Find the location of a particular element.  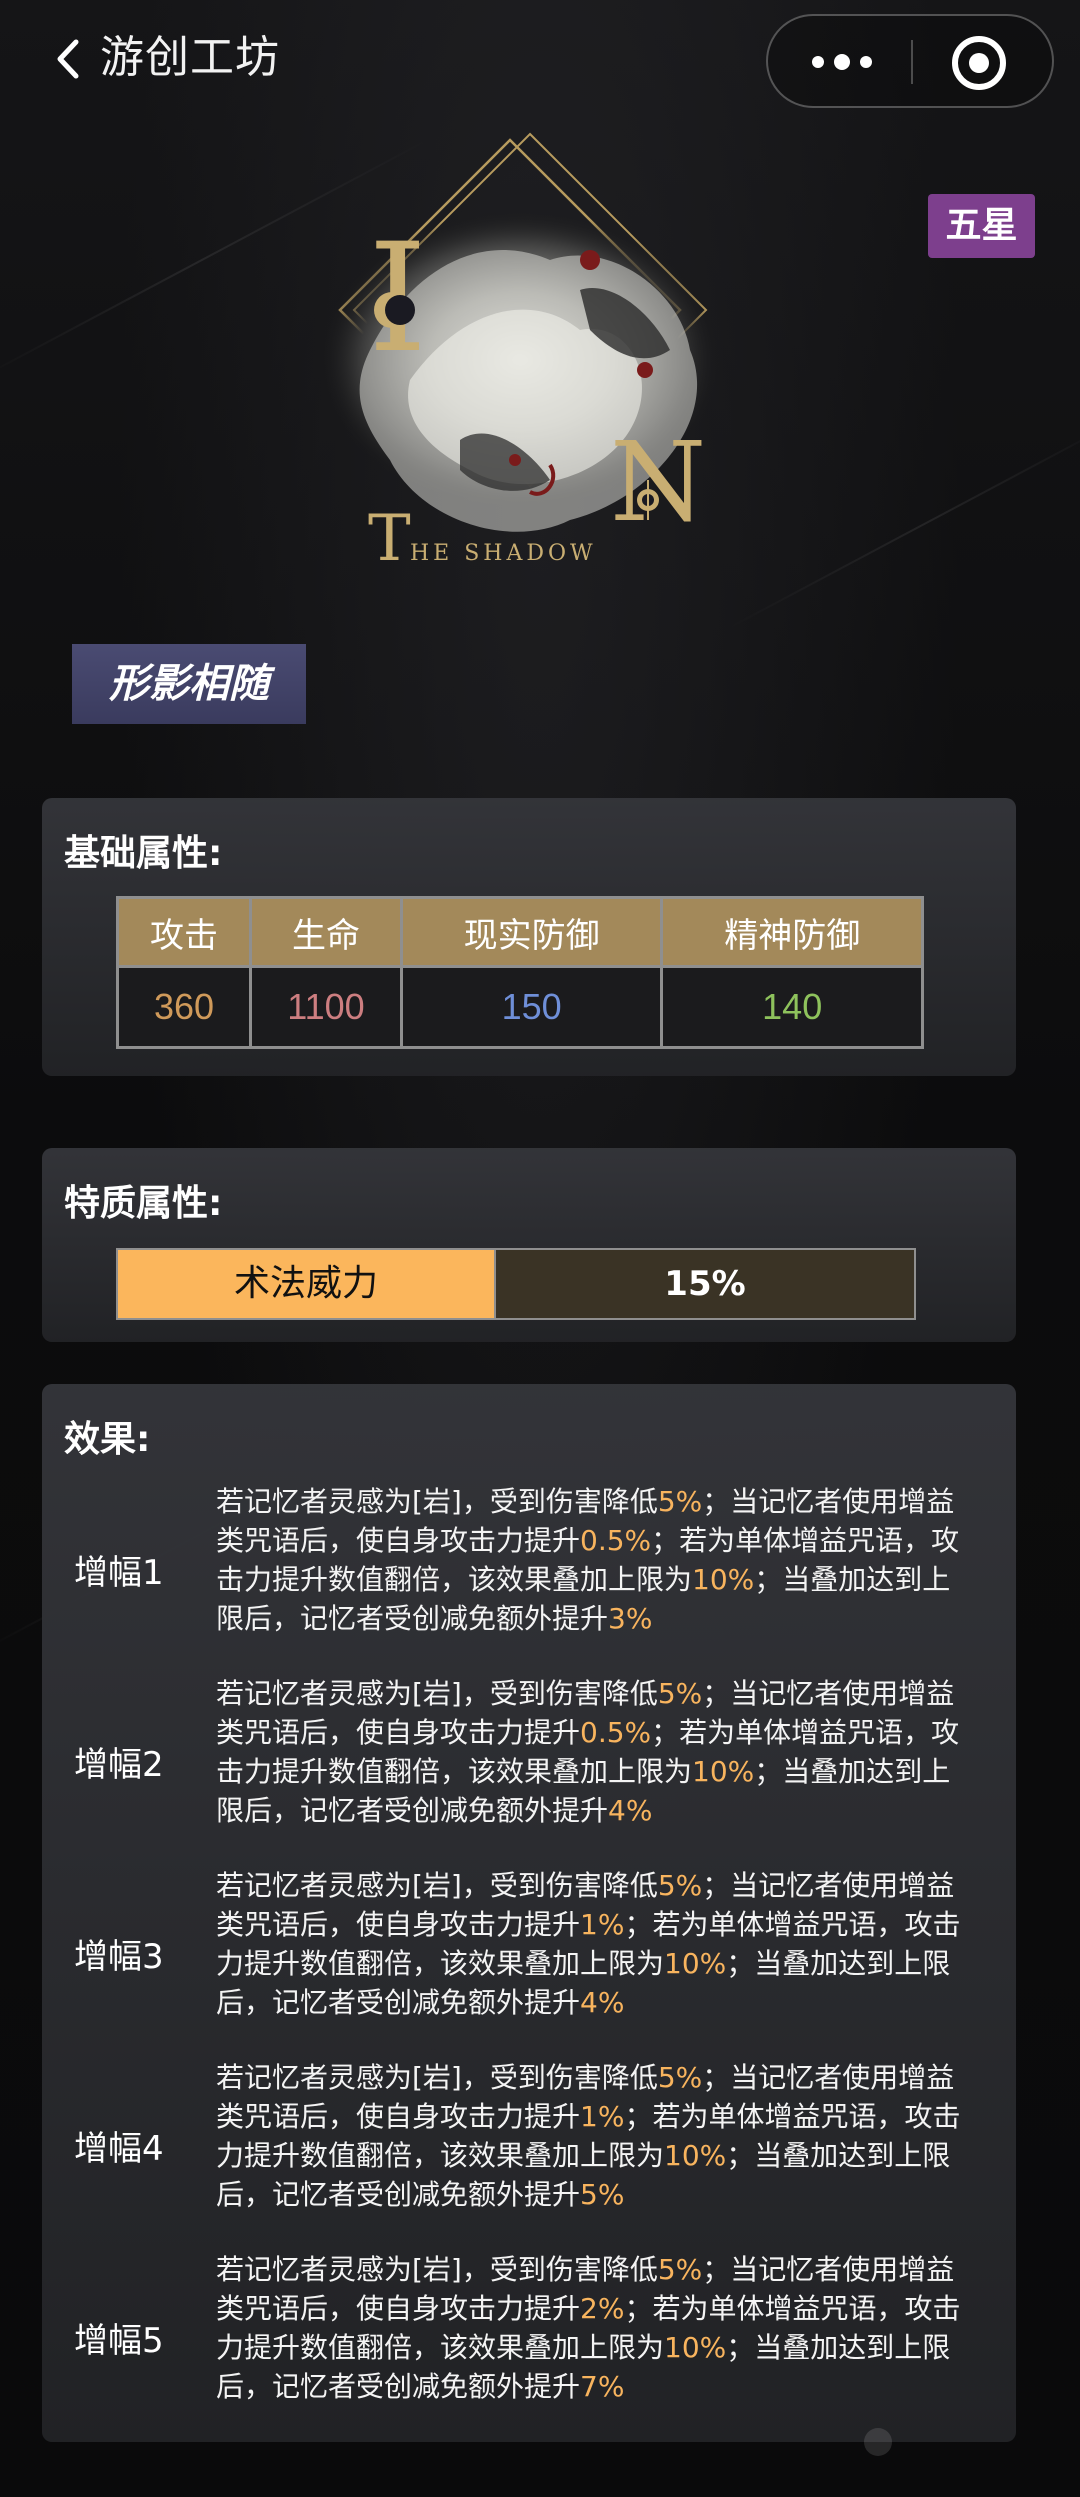

svg-text: T is located at coordinates (389, 539).